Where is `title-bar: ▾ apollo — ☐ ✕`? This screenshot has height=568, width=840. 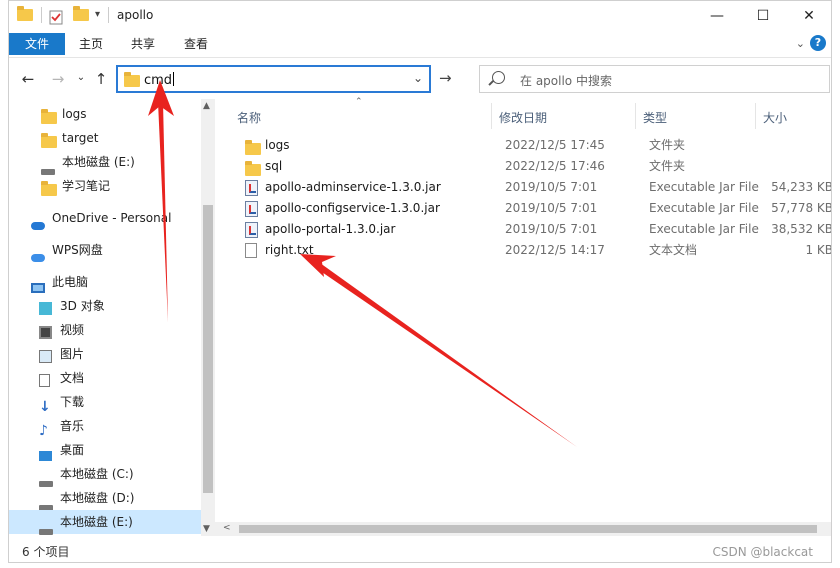
title-bar: ▾ apollo — ☐ ✕ is located at coordinates (420, 16).